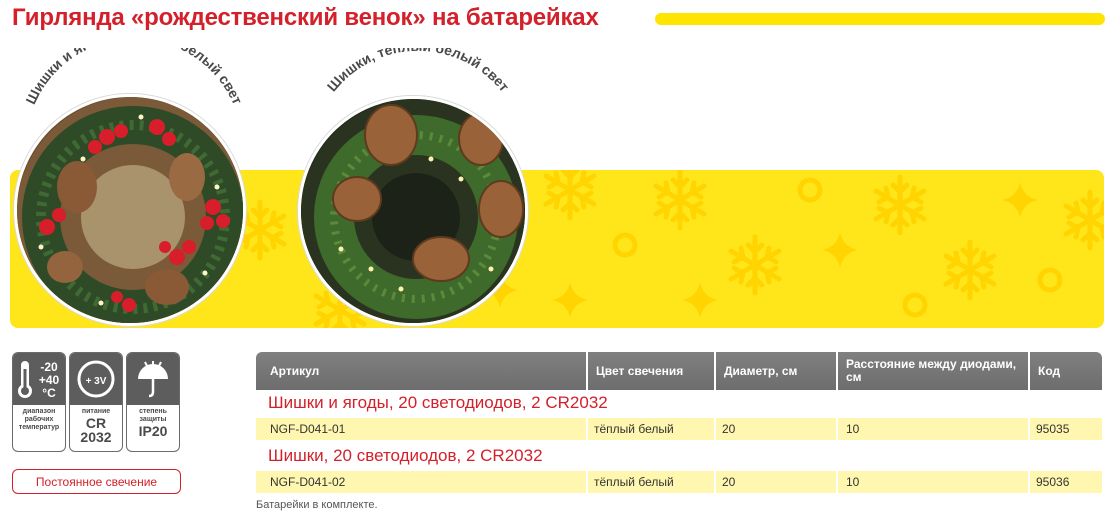 The image size is (1114, 520). What do you see at coordinates (438, 402) in the screenshot?
I see `group-title: Шишки и ягоды, 20 светодиодов, 2 CR2032` at bounding box center [438, 402].